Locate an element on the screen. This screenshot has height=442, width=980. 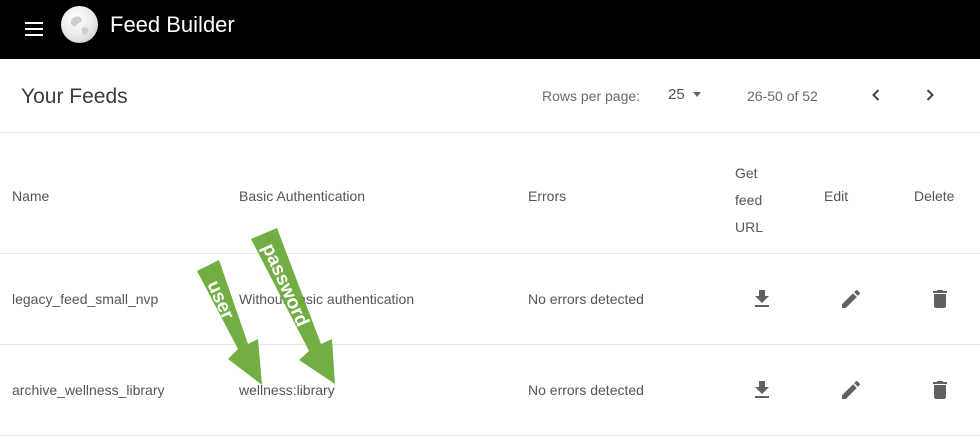
header-delete: Delete is located at coordinates (934, 196).